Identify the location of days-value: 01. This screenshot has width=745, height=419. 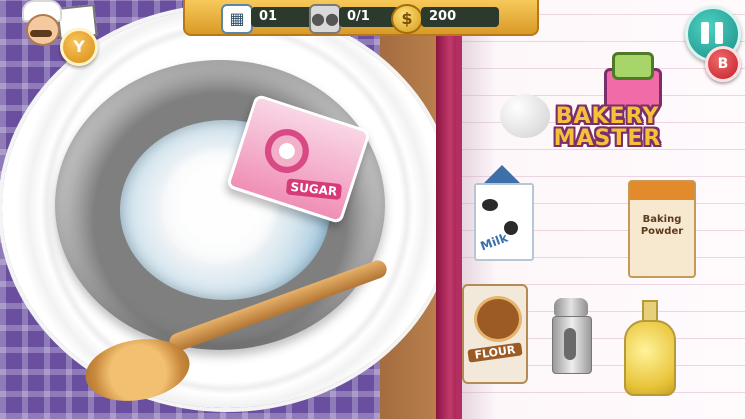
(282, 17).